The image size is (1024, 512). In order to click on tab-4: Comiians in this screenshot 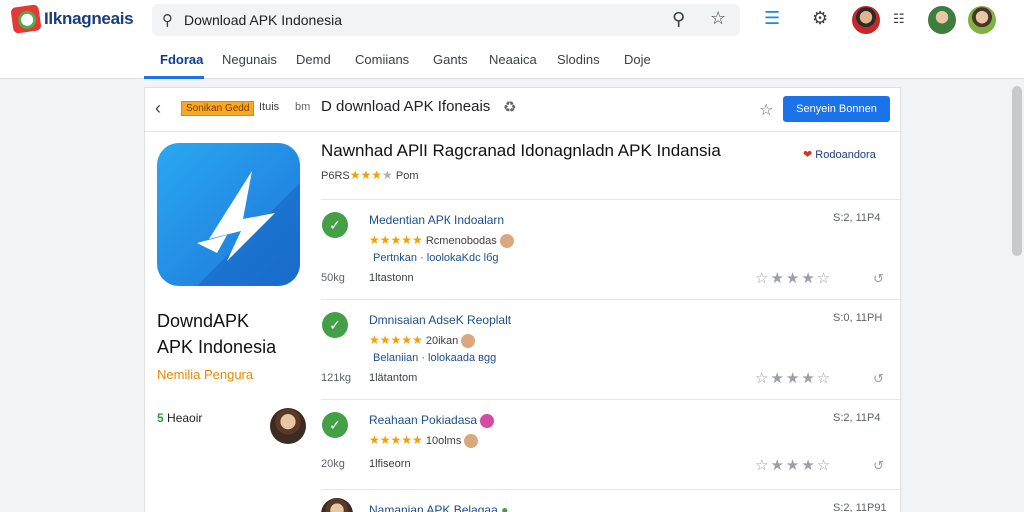, I will do `click(382, 59)`.